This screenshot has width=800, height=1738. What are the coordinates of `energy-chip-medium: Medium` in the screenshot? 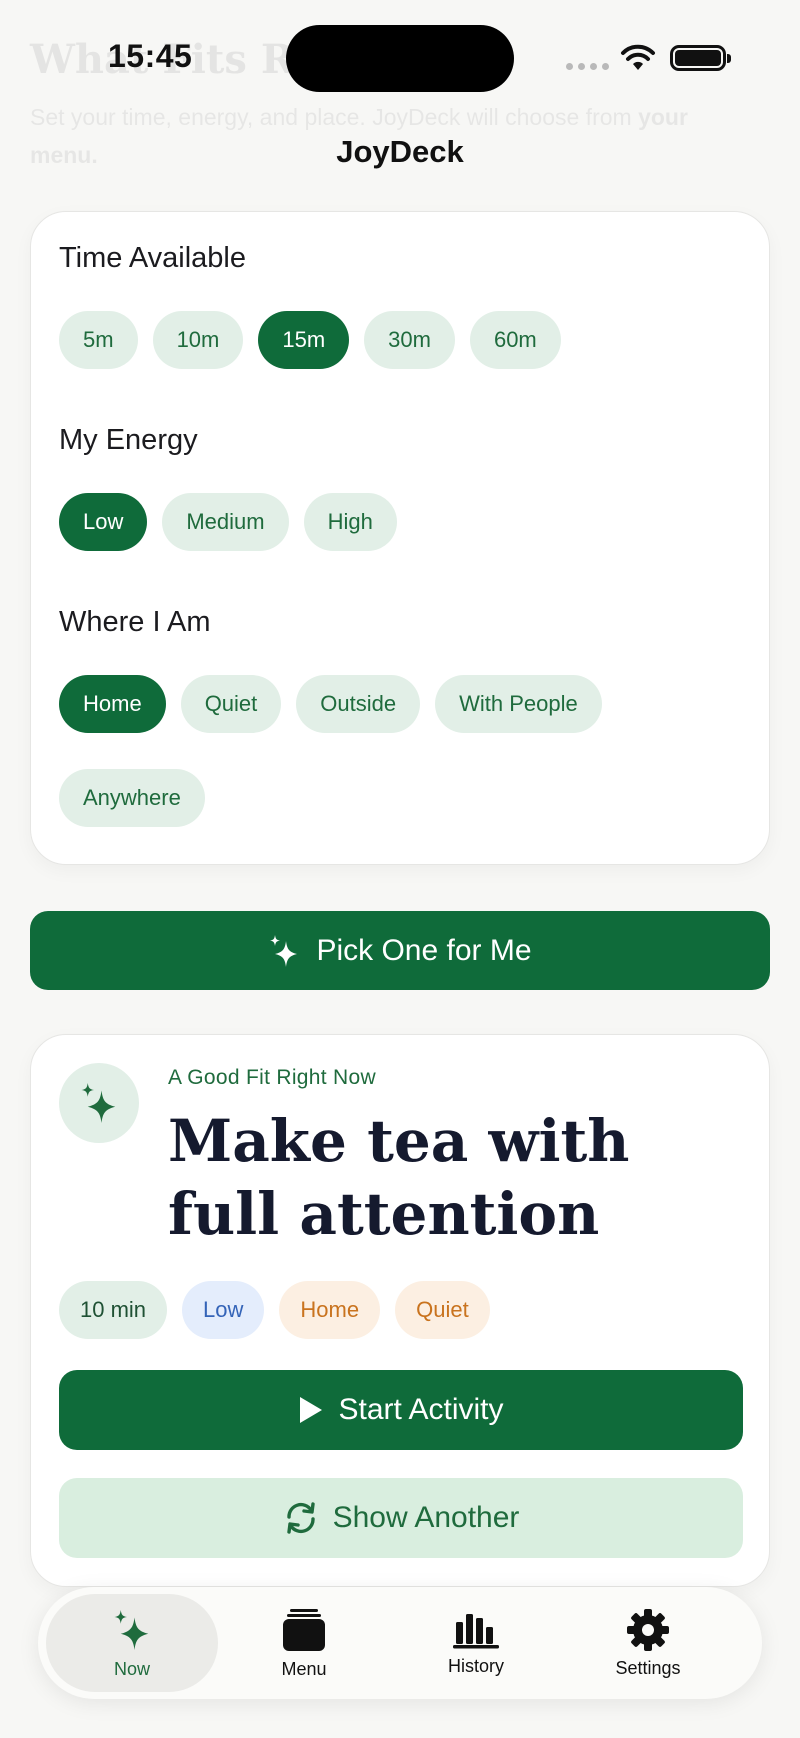 It's located at (225, 522).